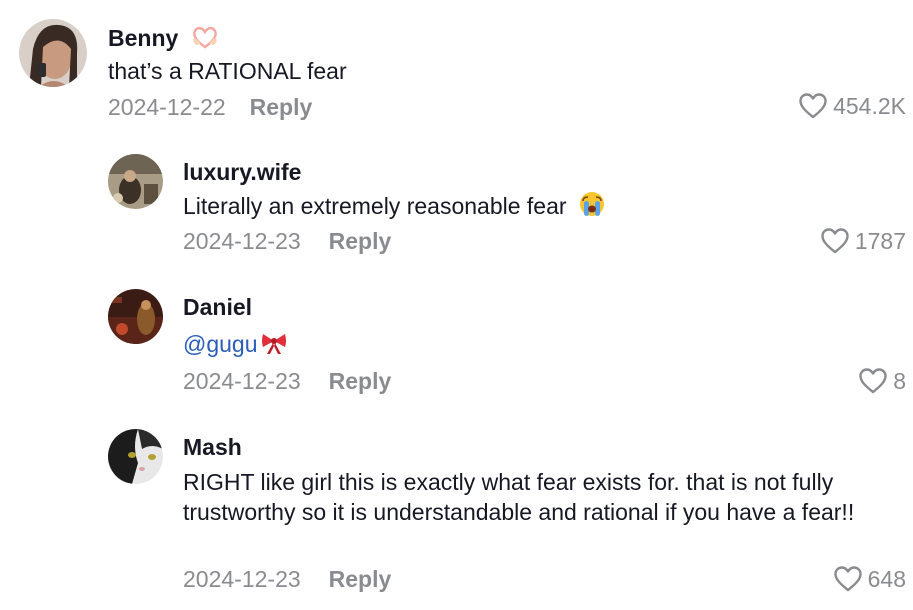 This screenshot has height=610, width=913. I want to click on heart-hands-icon, so click(205, 39).